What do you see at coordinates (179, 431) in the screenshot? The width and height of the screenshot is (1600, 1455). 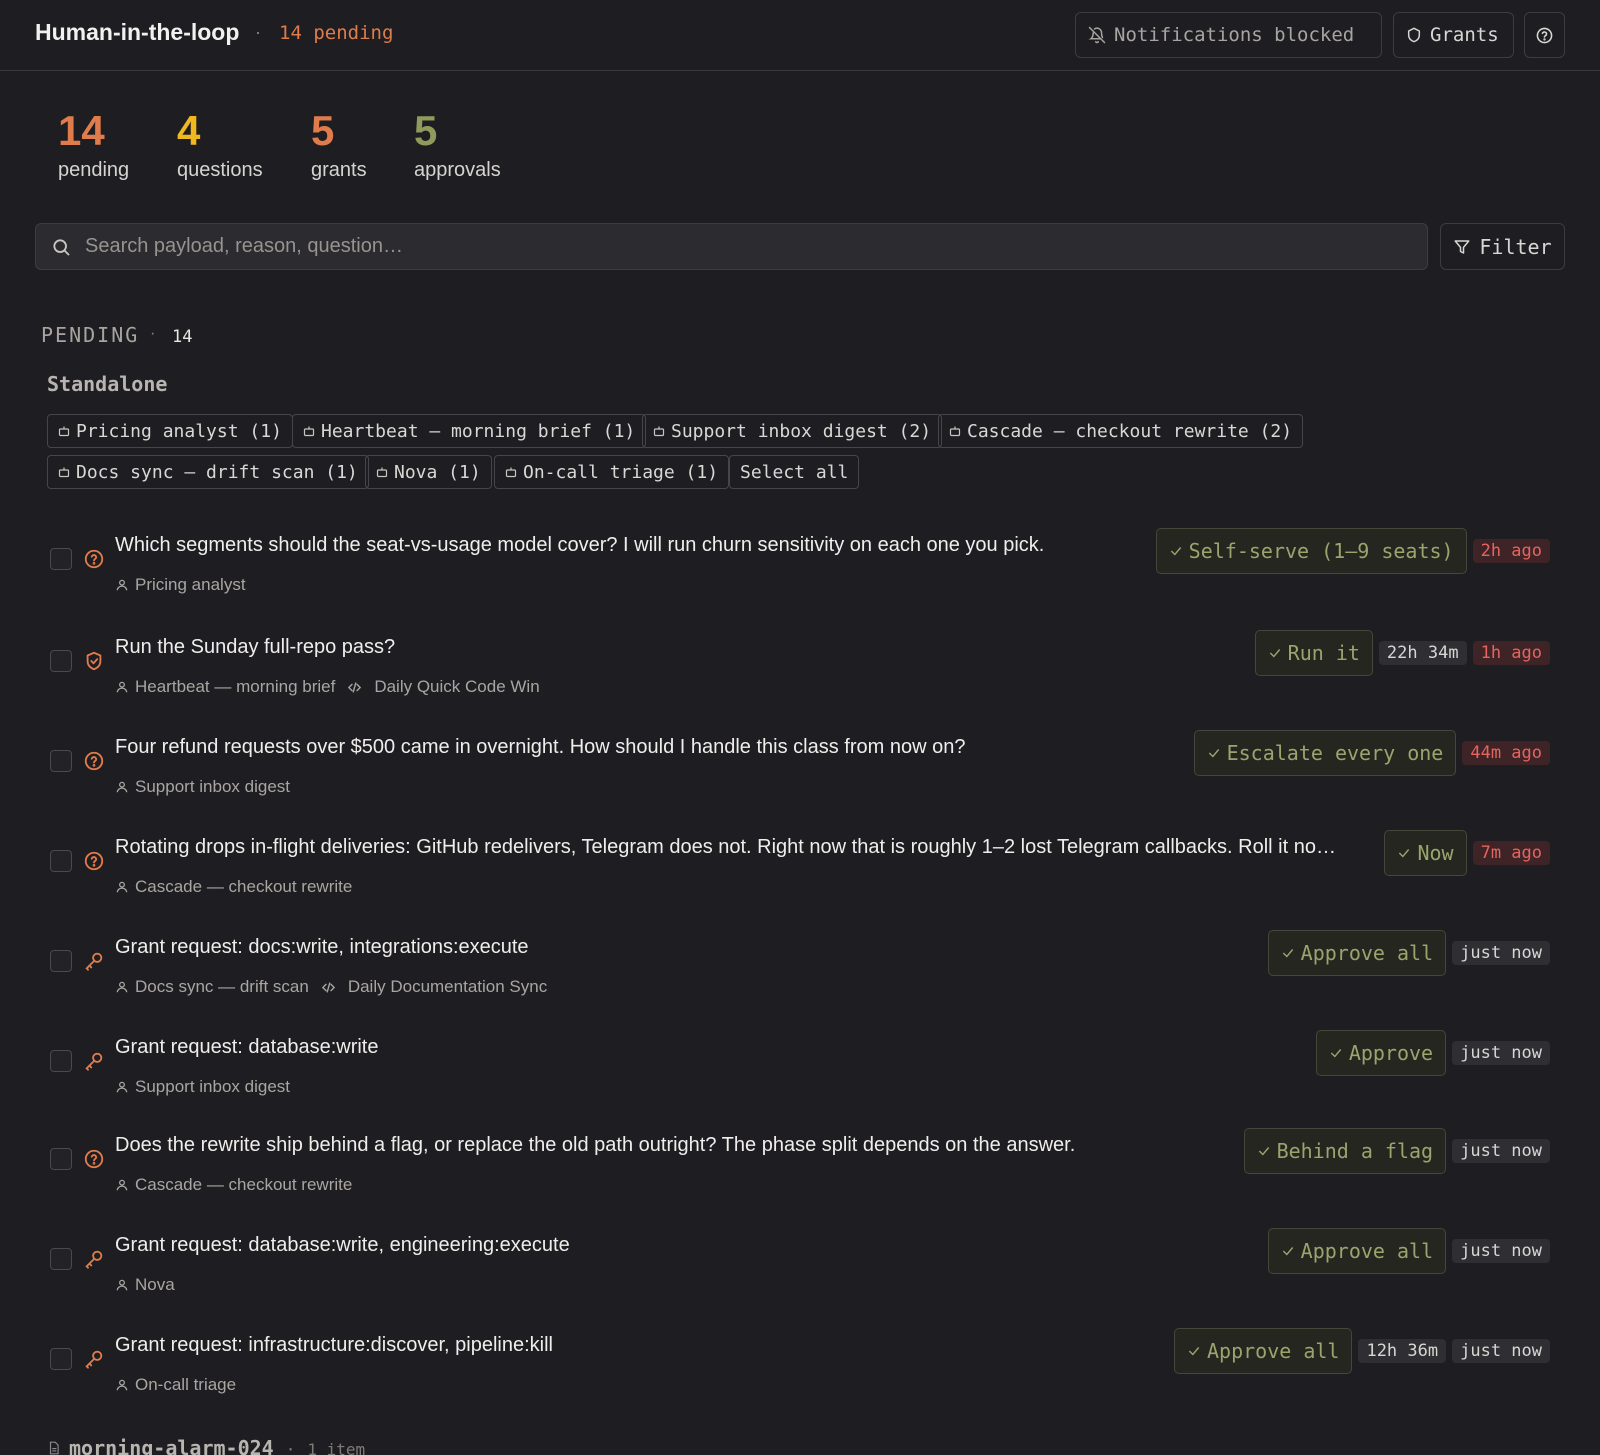 I see `chip-label: Pricing analyst (1)` at bounding box center [179, 431].